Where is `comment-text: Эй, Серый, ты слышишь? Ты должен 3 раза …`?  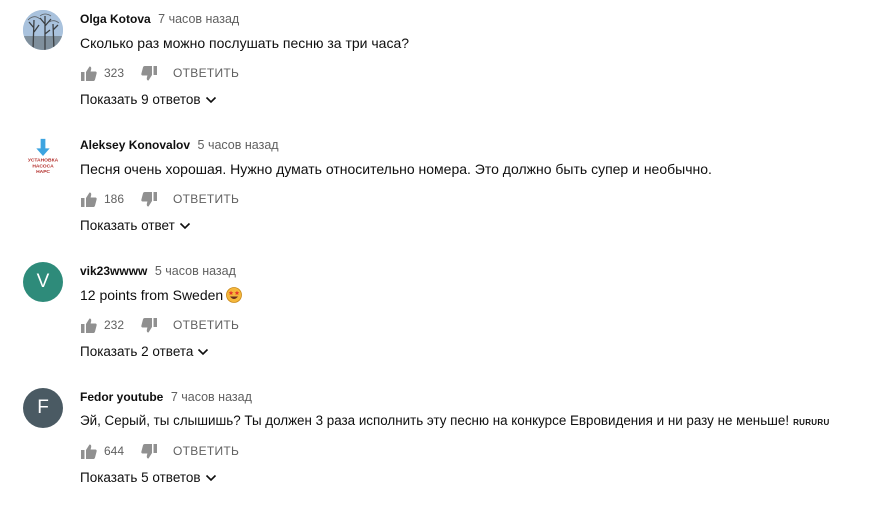
comment-text: Эй, Серый, ты слышишь? Ты должен 3 раза … is located at coordinates (455, 420).